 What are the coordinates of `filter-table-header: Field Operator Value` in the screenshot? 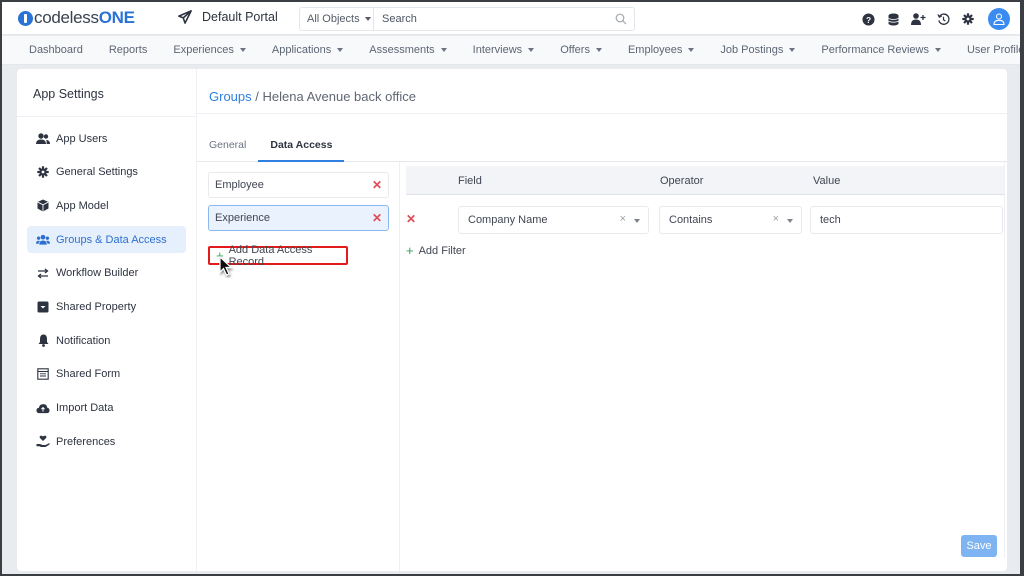 It's located at (705, 180).